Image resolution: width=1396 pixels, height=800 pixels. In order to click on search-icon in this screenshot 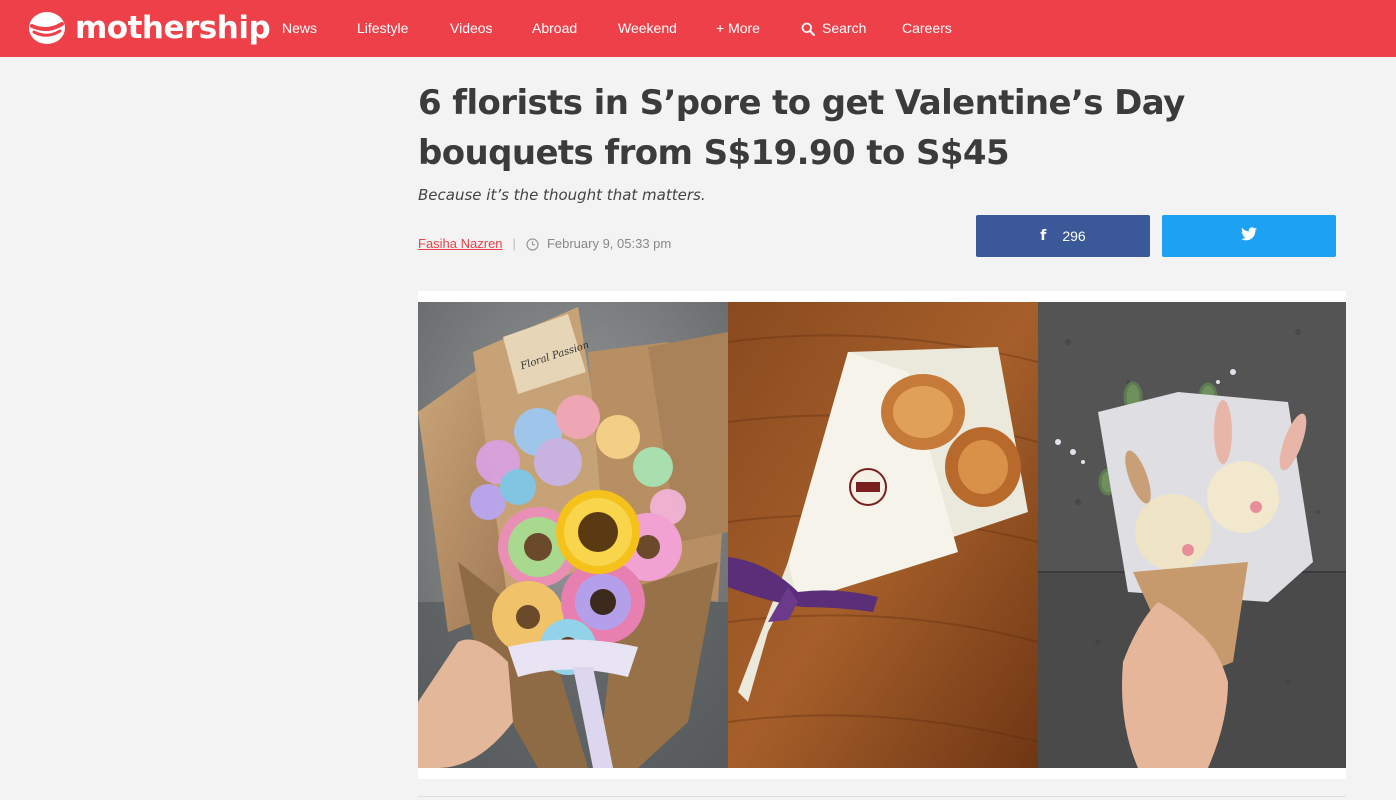, I will do `click(808, 29)`.